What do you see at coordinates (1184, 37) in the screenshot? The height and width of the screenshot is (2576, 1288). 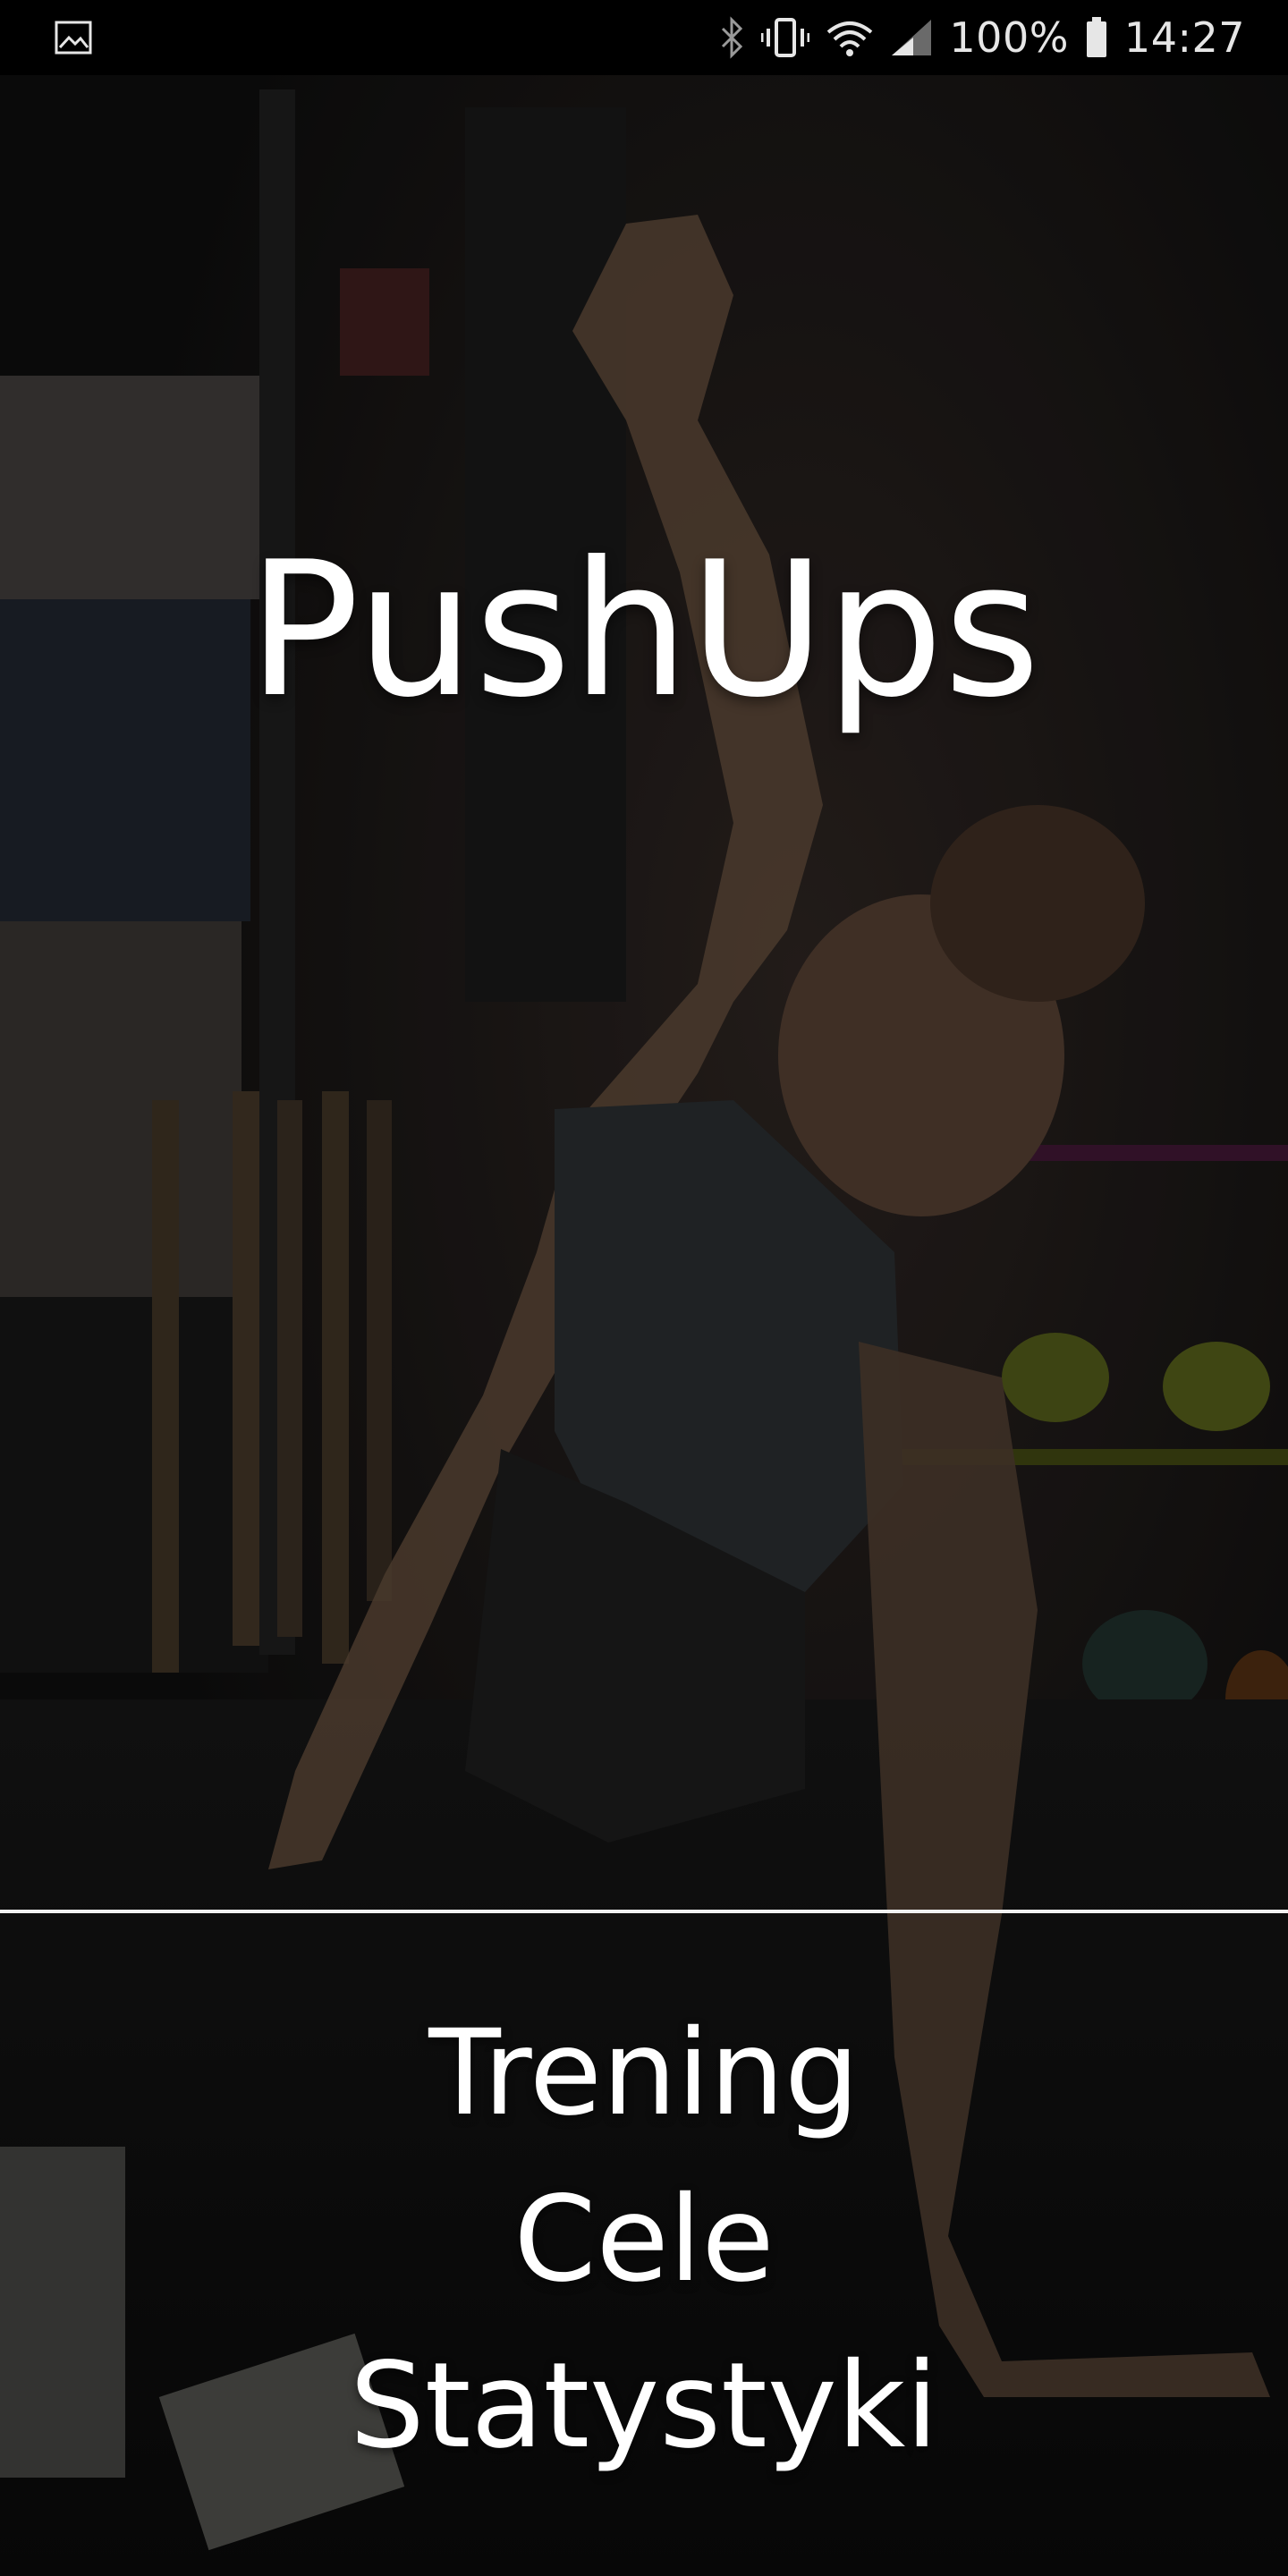 I see `status-clock: 14:27` at bounding box center [1184, 37].